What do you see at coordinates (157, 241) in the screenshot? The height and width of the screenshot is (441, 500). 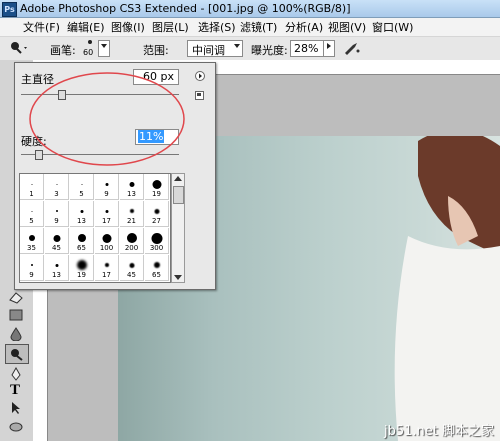 I see `brush-preset: 300` at bounding box center [157, 241].